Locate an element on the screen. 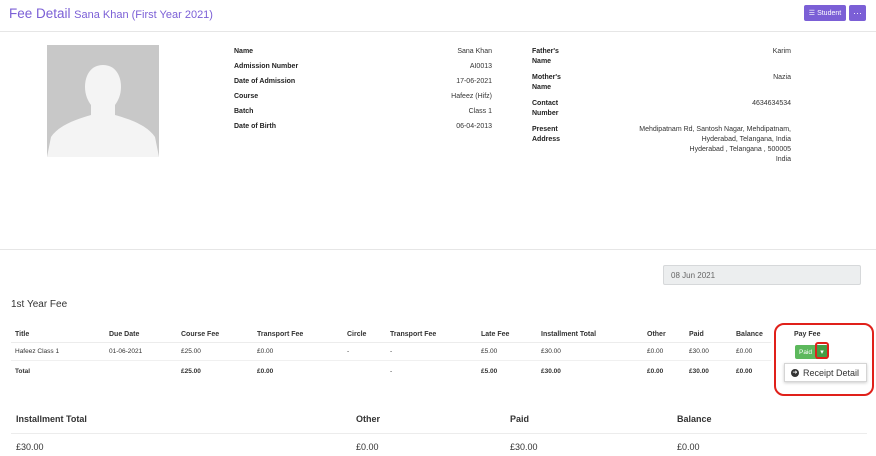  label-batch: Batch is located at coordinates (244, 111).